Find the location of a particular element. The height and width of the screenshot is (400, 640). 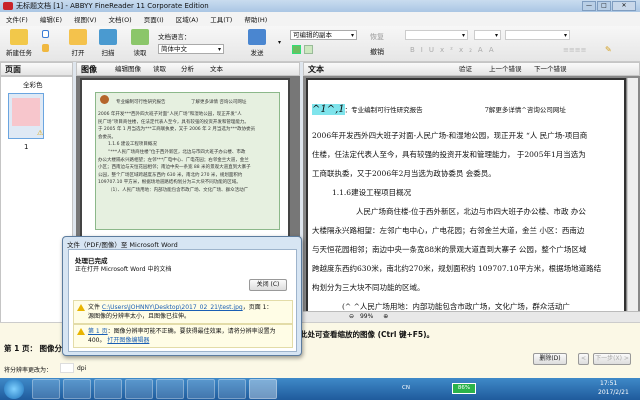

page-copy-button is located at coordinates (45, 49).